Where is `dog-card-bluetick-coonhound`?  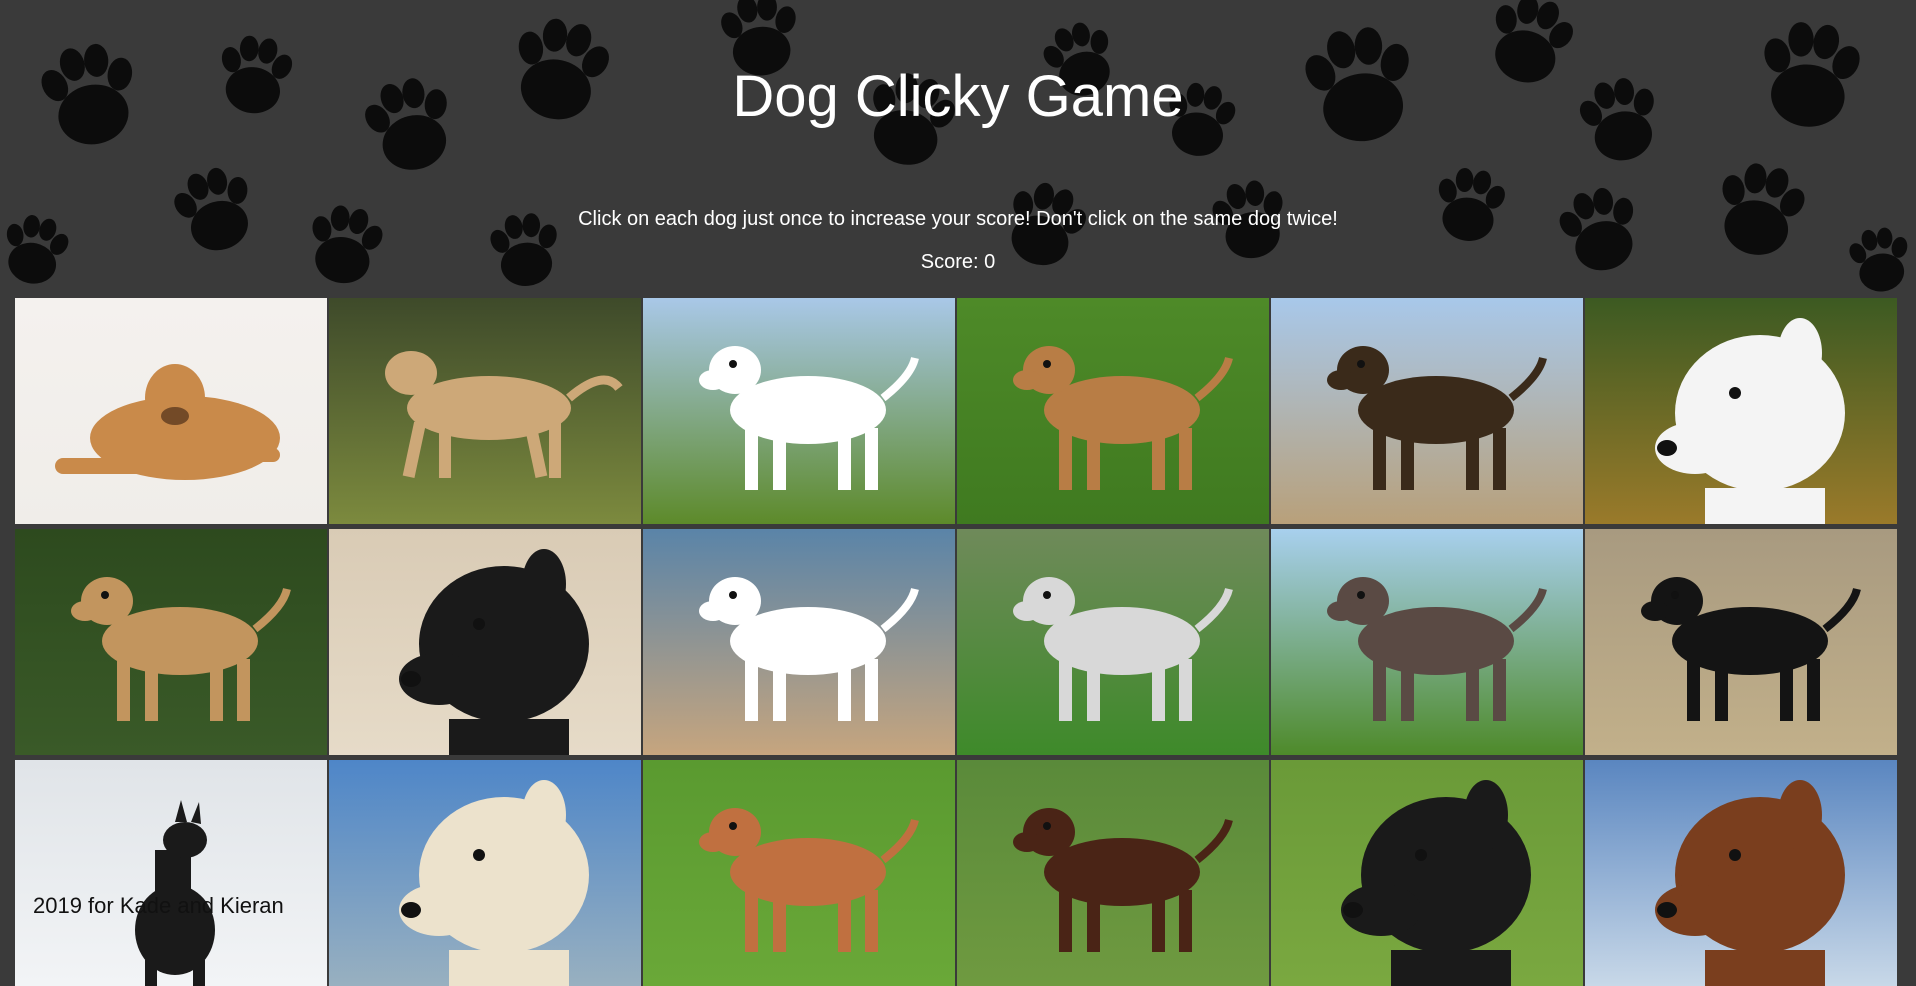
dog-card-bluetick-coonhound is located at coordinates (1113, 642).